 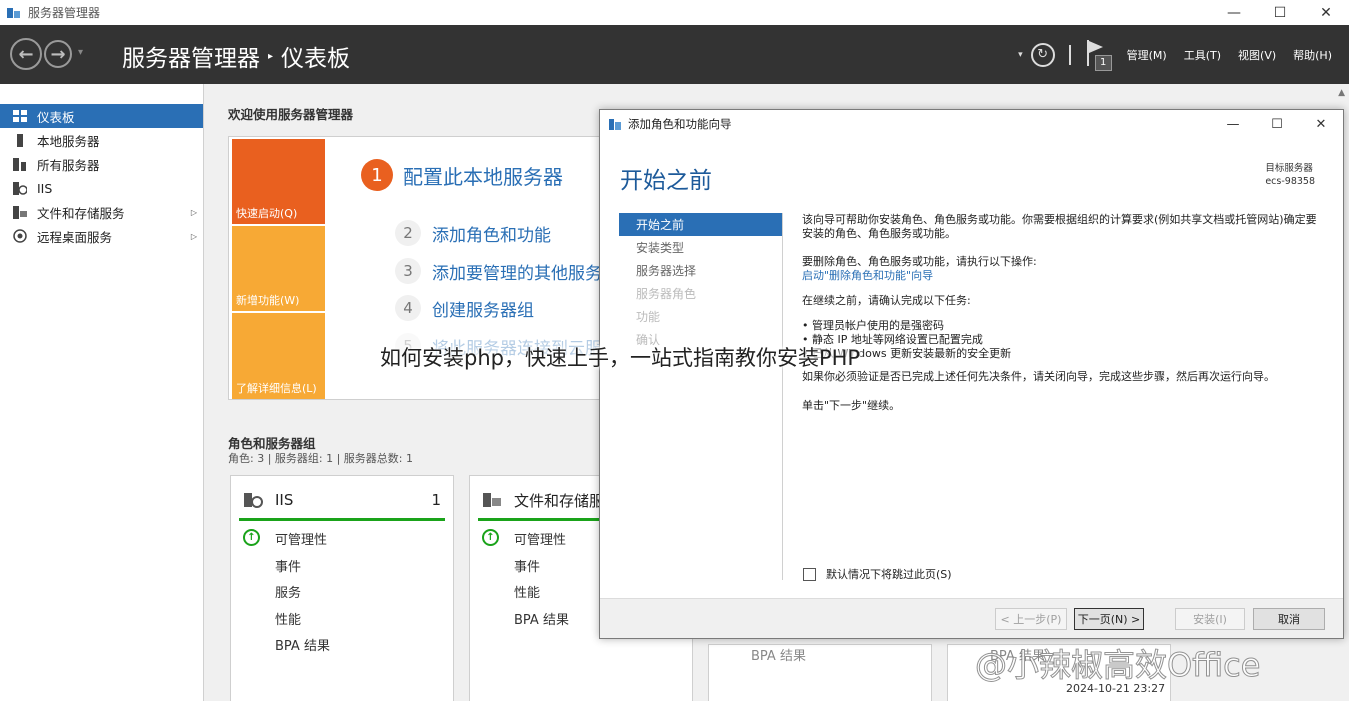 What do you see at coordinates (1234, 12) in the screenshot?
I see `minimize-button: —` at bounding box center [1234, 12].